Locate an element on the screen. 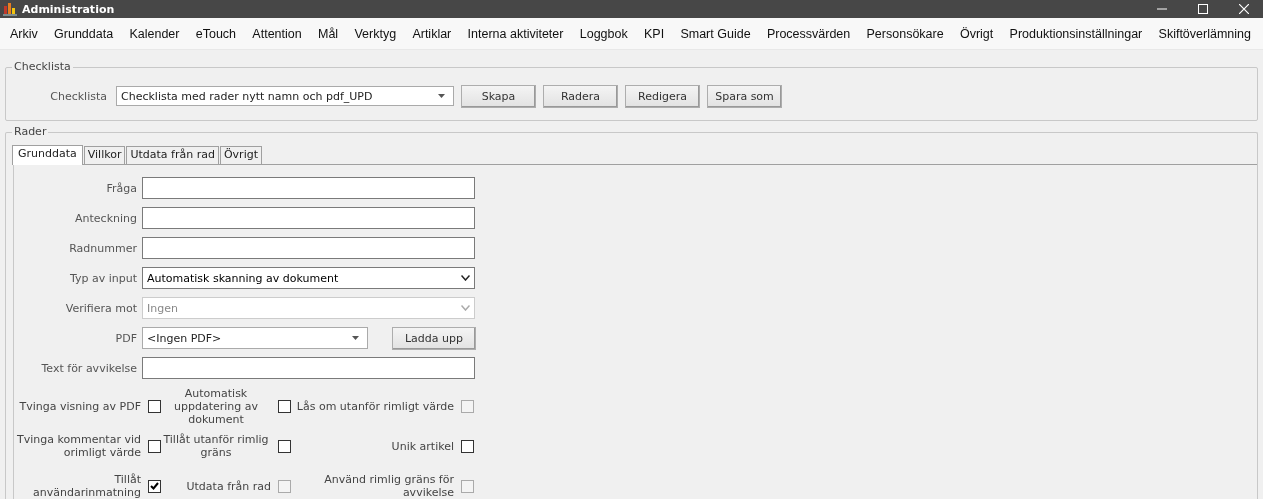 This screenshot has width=1263, height=499. menu-item: Kalender is located at coordinates (154, 33).